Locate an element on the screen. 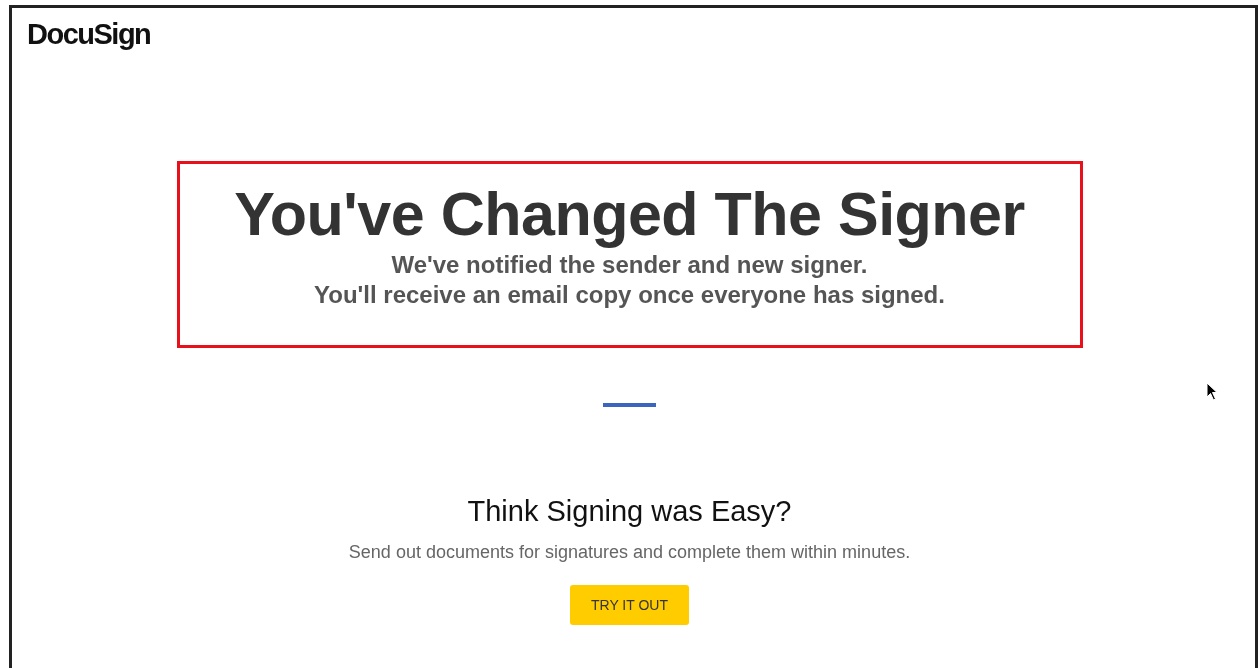 Image resolution: width=1260 pixels, height=668 pixels. cursor-icon is located at coordinates (1212, 392).